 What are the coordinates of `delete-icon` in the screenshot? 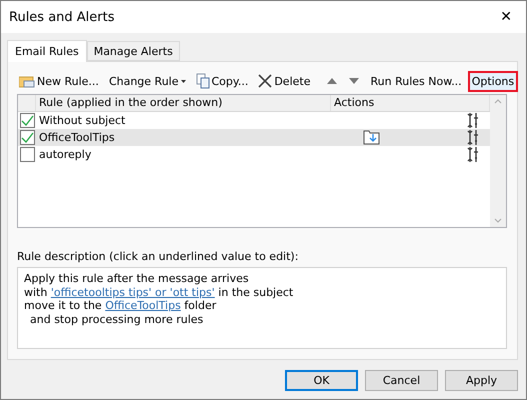 It's located at (265, 81).